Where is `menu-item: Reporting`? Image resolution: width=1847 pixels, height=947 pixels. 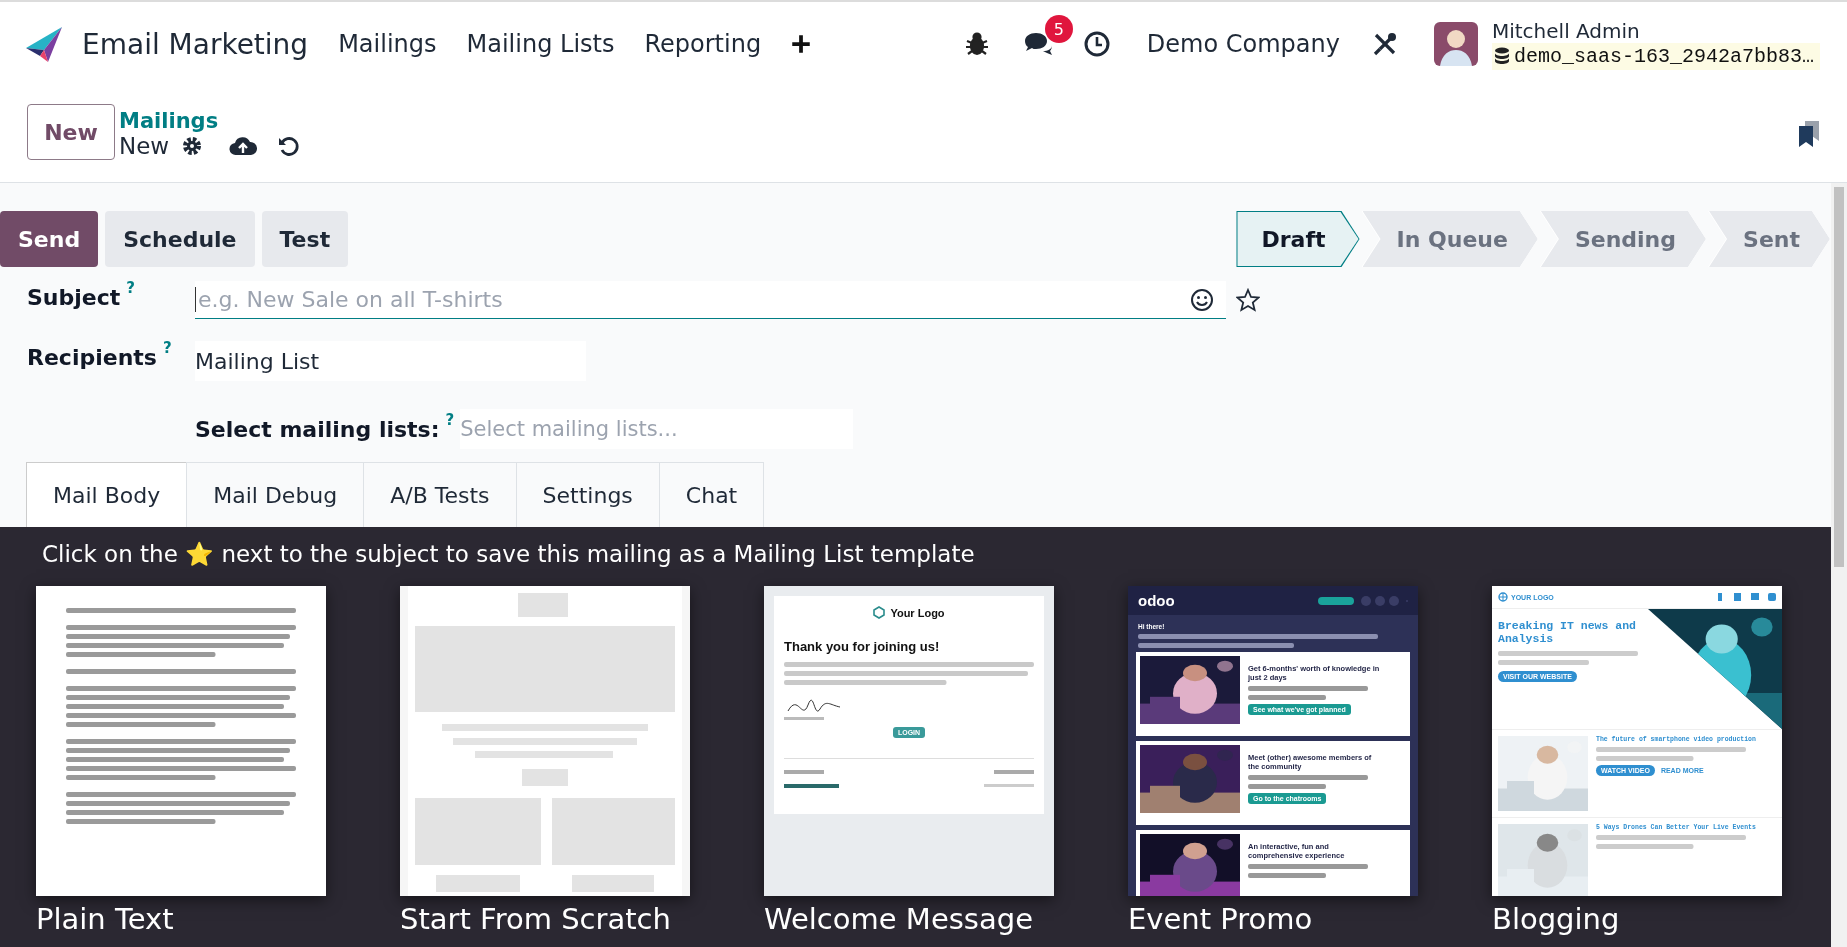
menu-item: Reporting is located at coordinates (703, 44).